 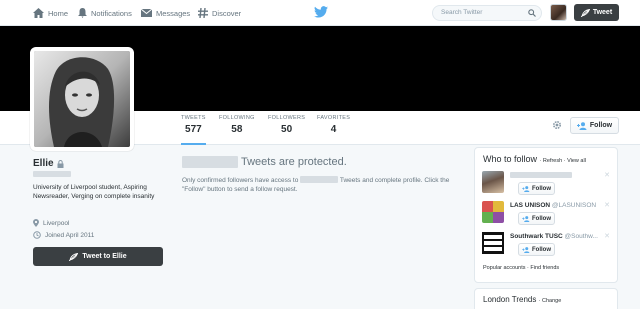 I want to click on nav-discover: Discover, so click(x=219, y=13).